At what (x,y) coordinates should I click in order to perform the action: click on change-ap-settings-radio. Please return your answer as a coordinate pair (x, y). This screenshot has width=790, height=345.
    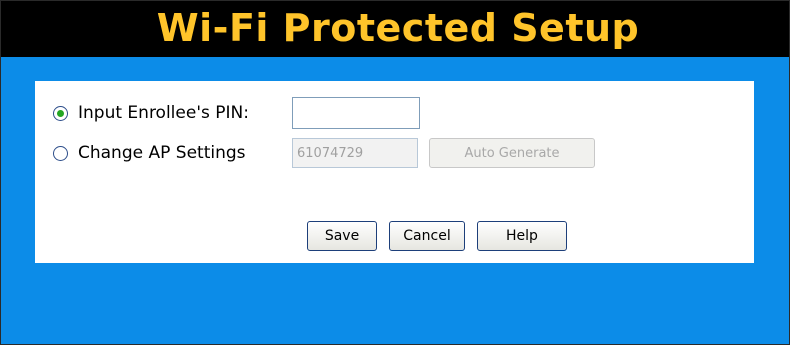
    Looking at the image, I should click on (60, 153).